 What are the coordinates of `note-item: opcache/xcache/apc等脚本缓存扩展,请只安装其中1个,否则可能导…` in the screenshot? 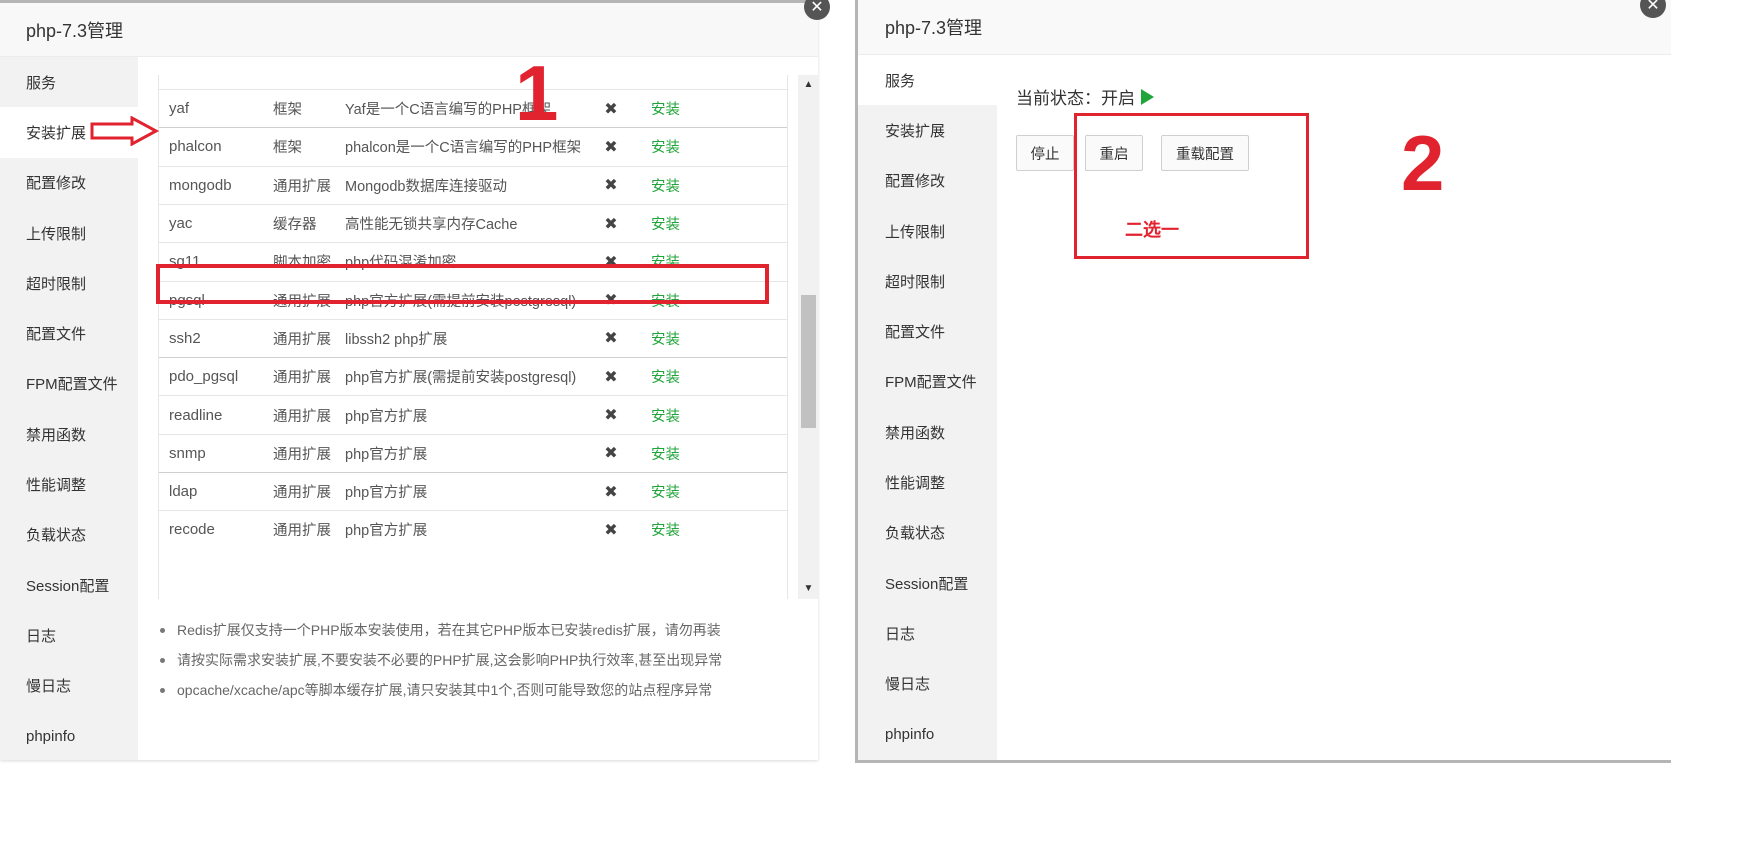 It's located at (480, 690).